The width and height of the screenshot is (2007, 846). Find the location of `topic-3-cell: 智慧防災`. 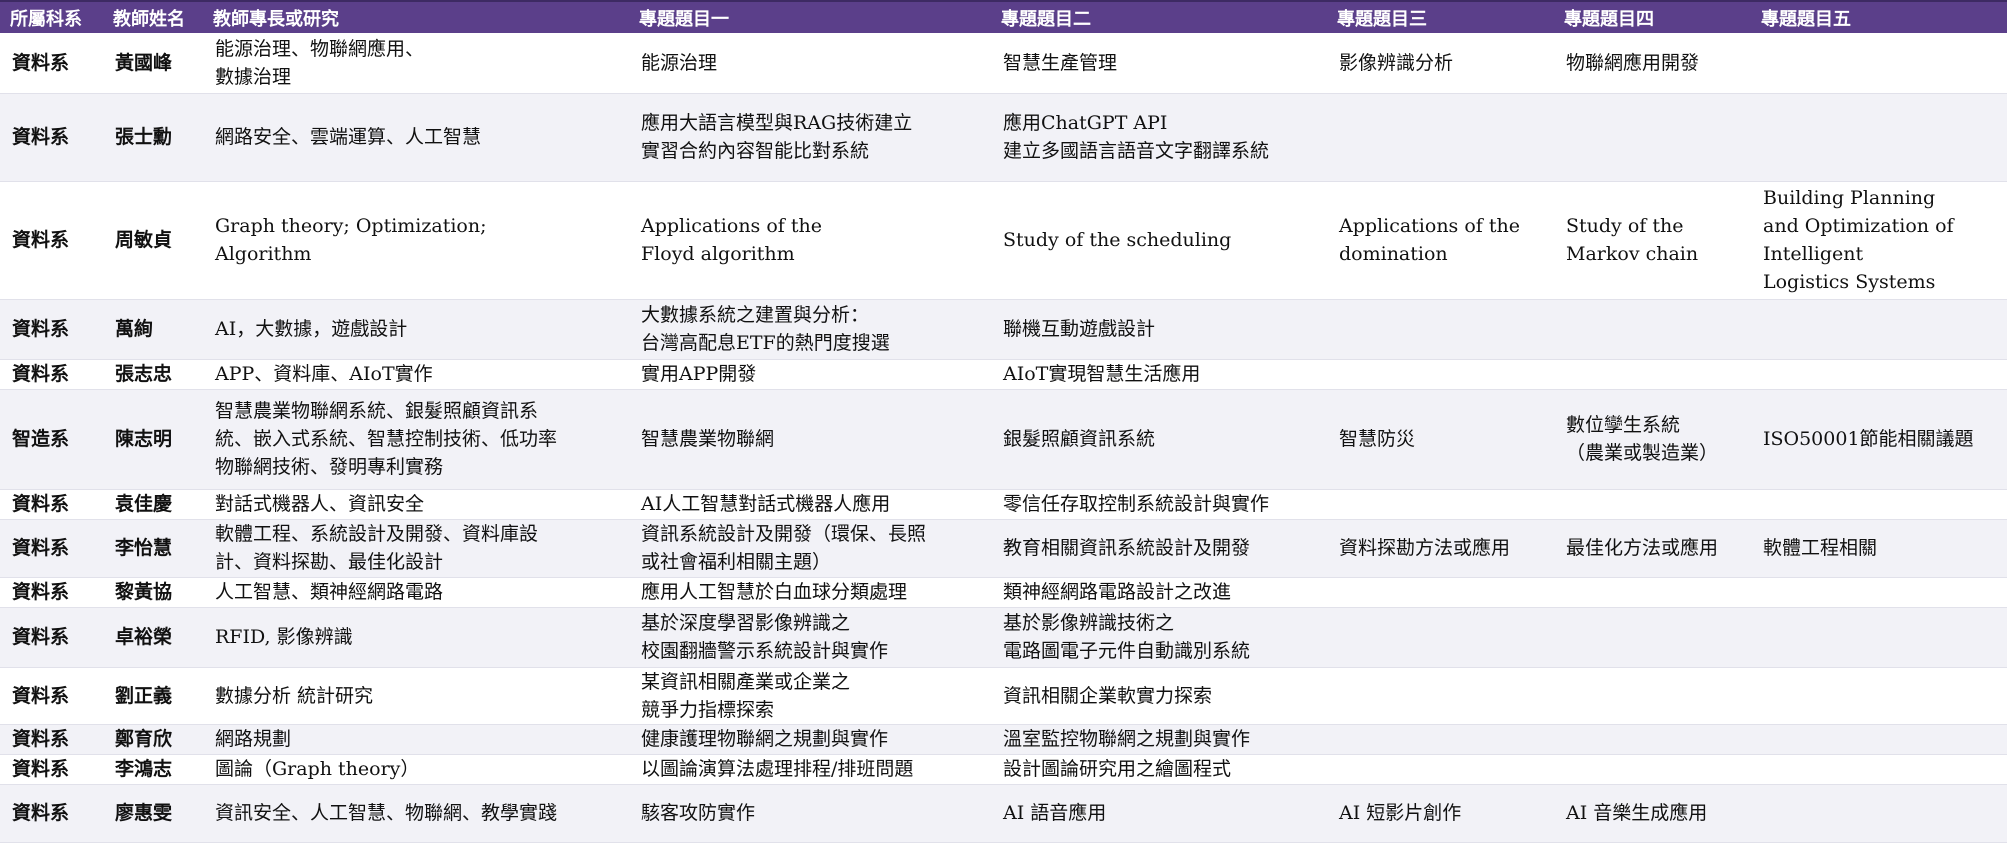

topic-3-cell: 智慧防災 is located at coordinates (1440, 439).